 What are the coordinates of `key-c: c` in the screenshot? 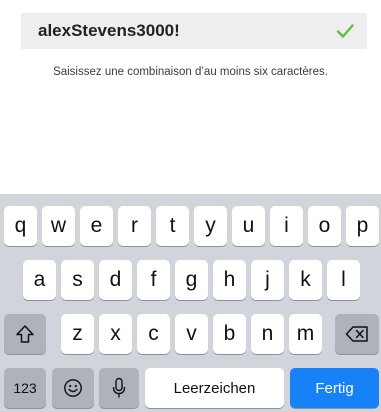 It's located at (153, 334).